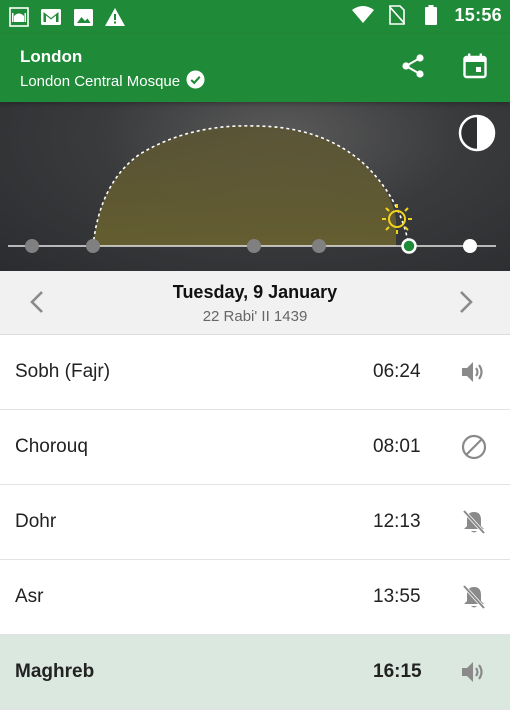  Describe the element at coordinates (100, 81) in the screenshot. I see `mosque-name: London Central Mosque` at that location.